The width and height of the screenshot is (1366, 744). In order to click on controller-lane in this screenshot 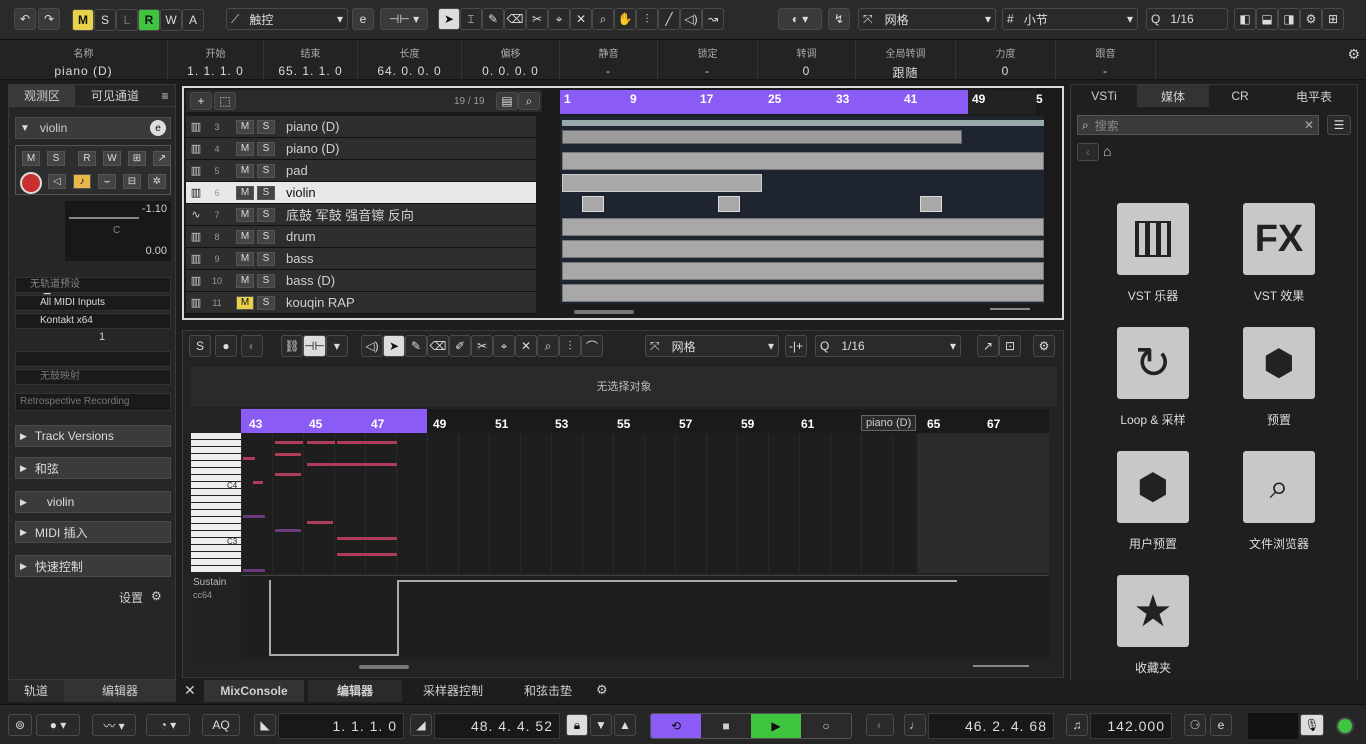, I will do `click(645, 617)`.